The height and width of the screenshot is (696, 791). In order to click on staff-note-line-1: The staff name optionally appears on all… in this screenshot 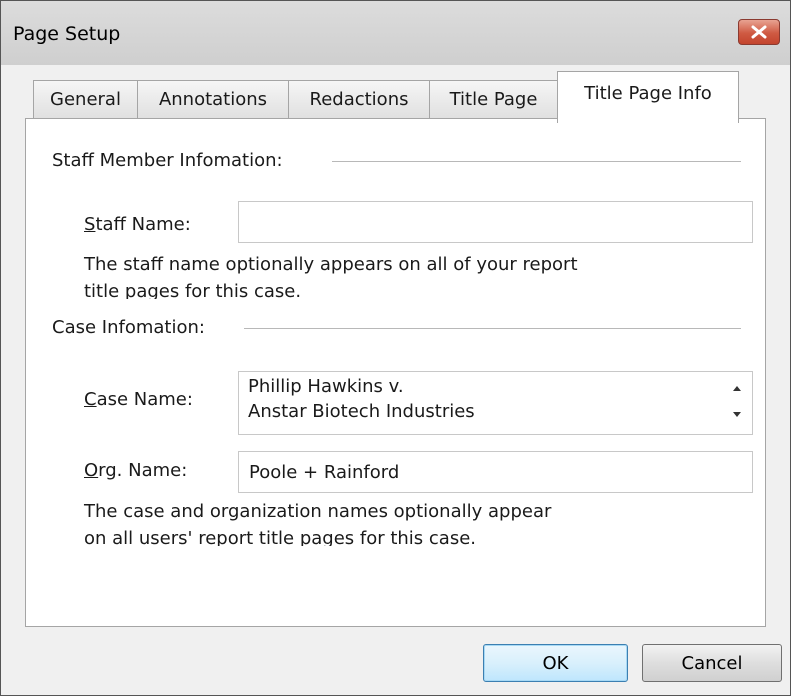, I will do `click(331, 264)`.